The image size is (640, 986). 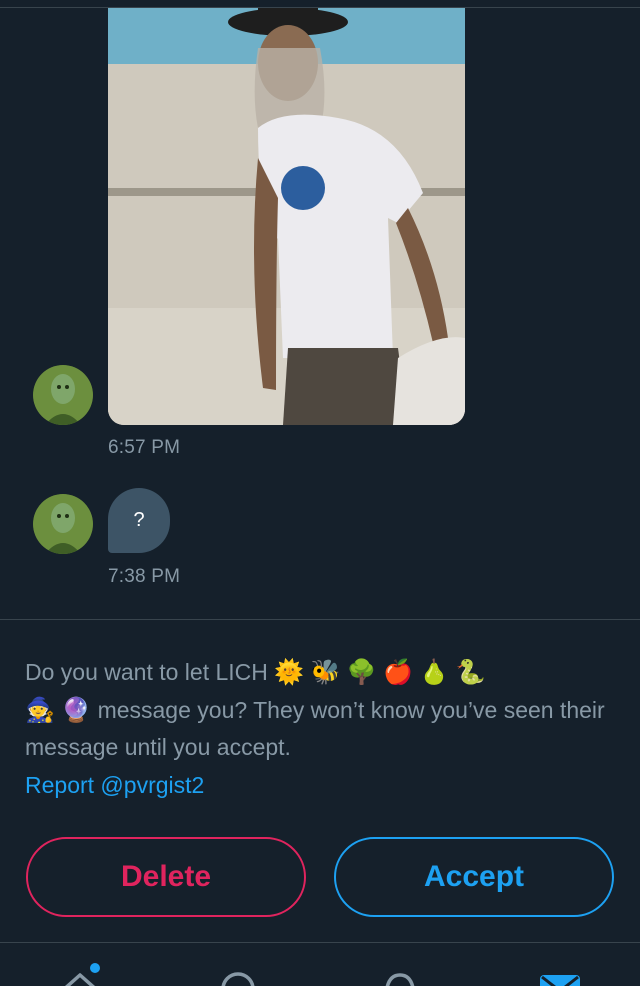 I want to click on crystal-ball-emoji: 🔮, so click(x=76, y=709).